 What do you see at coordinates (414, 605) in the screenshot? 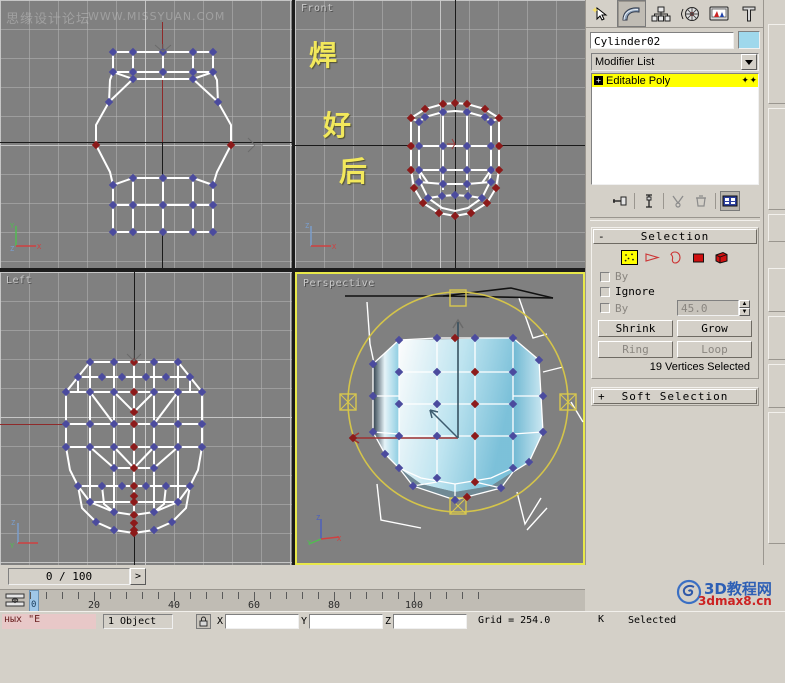
I see `track-tick-label: 100` at bounding box center [414, 605].